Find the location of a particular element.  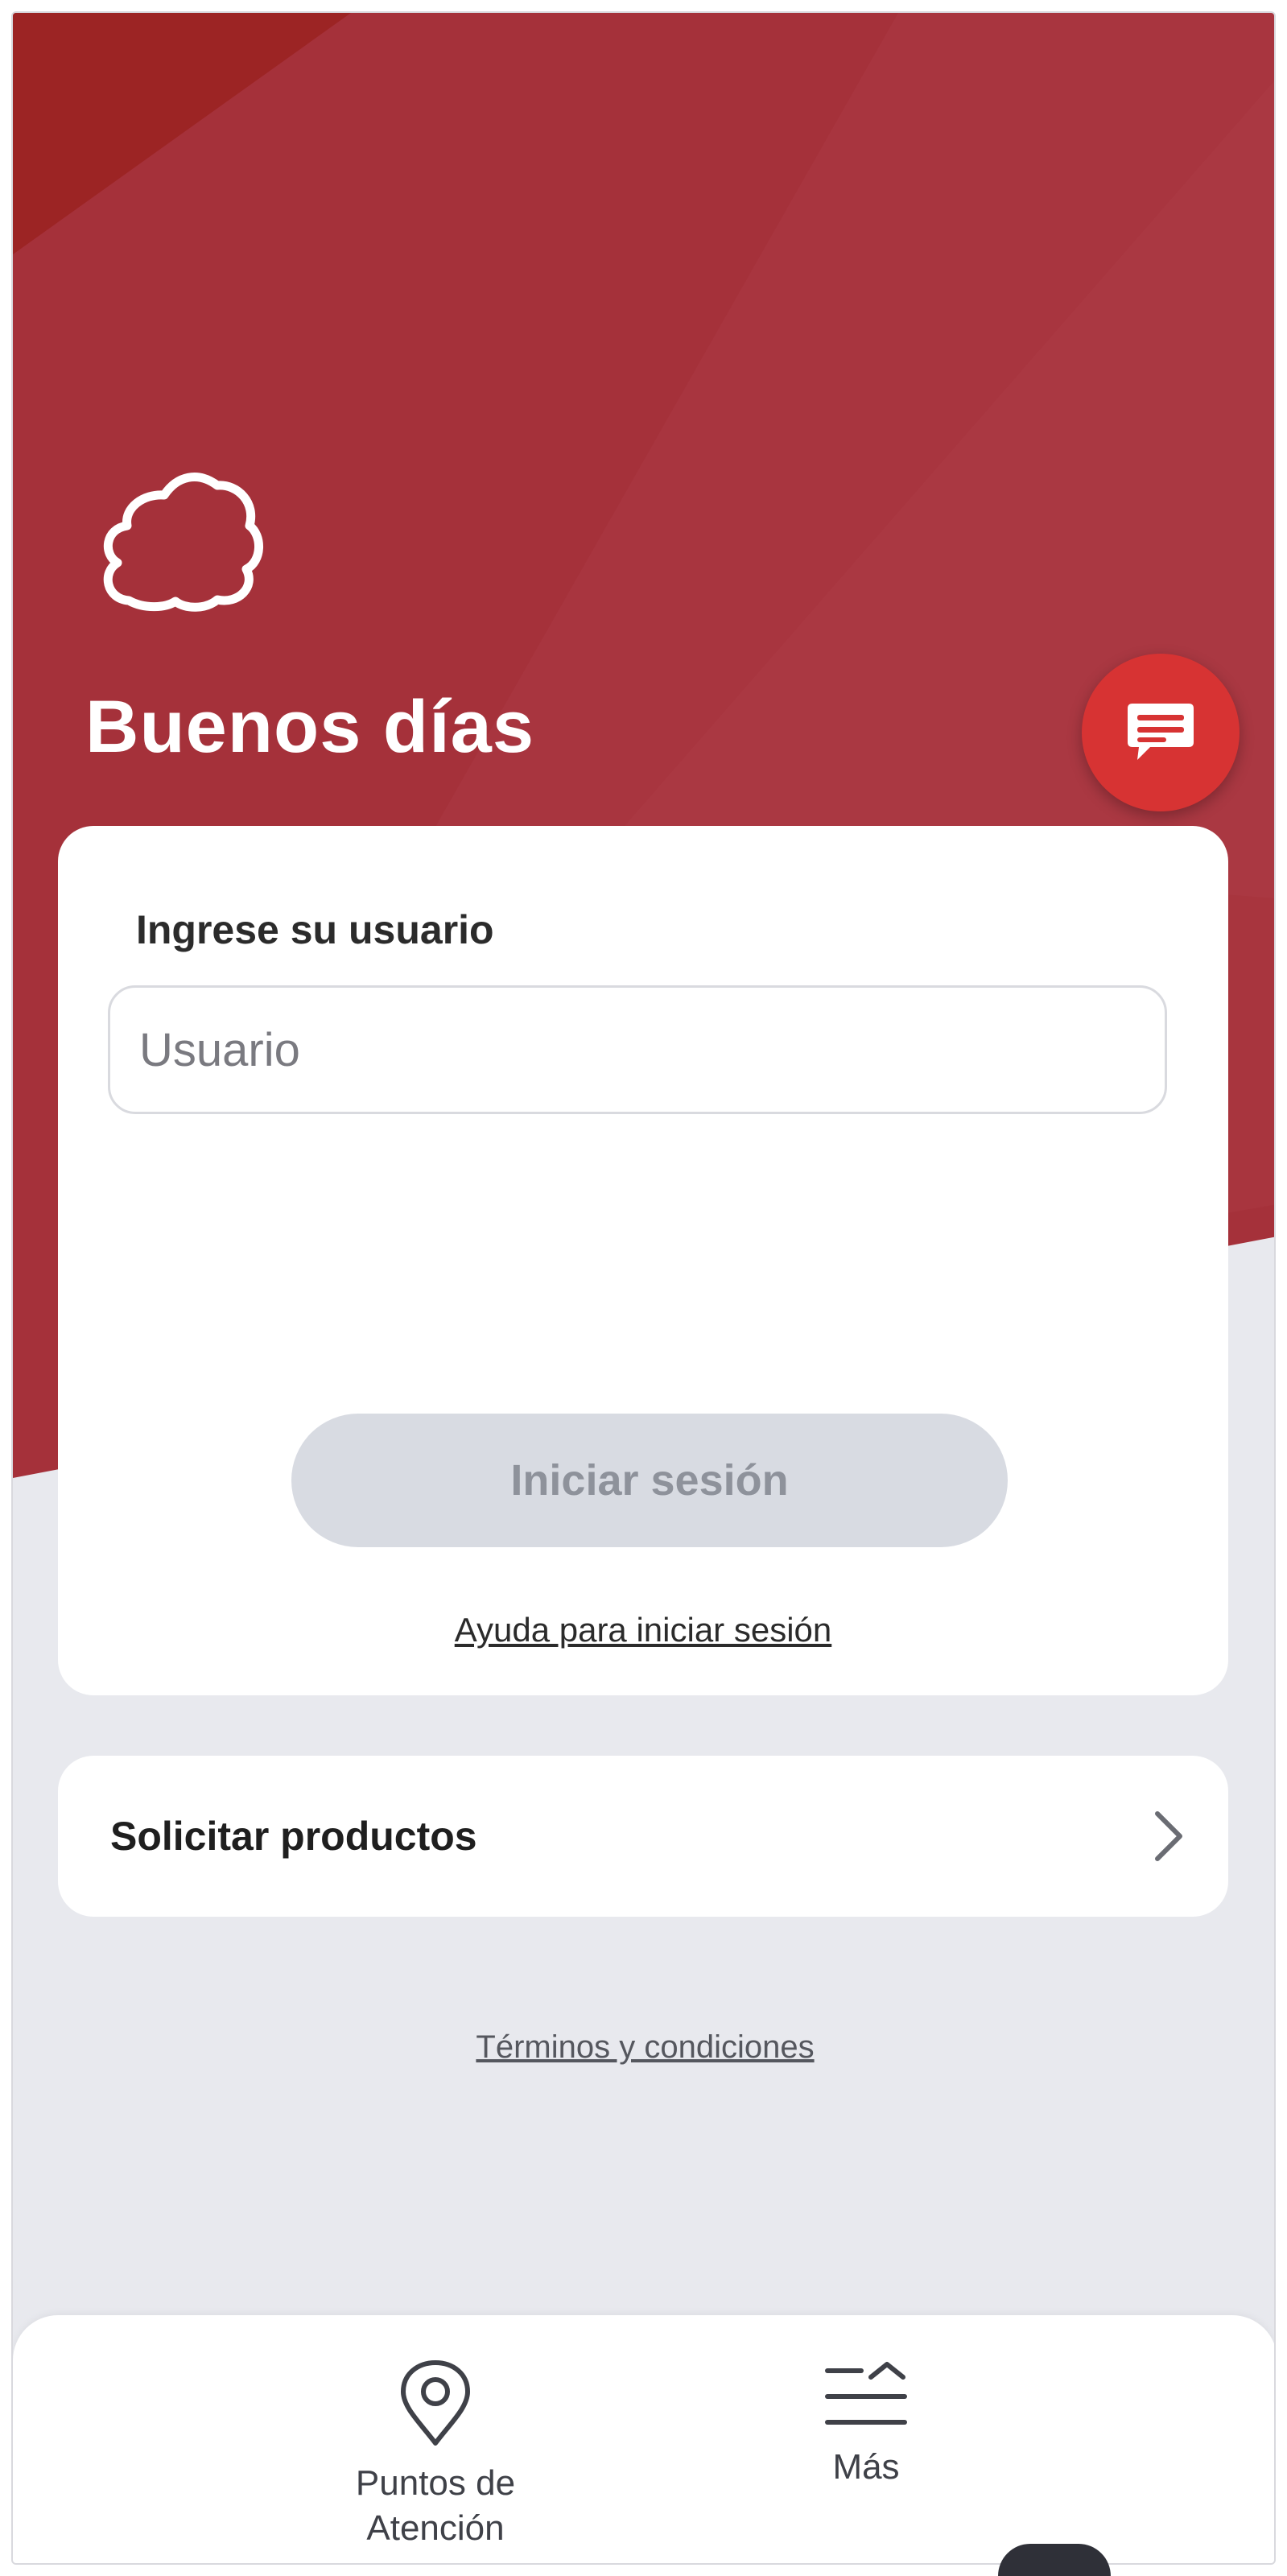

nav-label-points: Puntos de Atención is located at coordinates (436, 2505).